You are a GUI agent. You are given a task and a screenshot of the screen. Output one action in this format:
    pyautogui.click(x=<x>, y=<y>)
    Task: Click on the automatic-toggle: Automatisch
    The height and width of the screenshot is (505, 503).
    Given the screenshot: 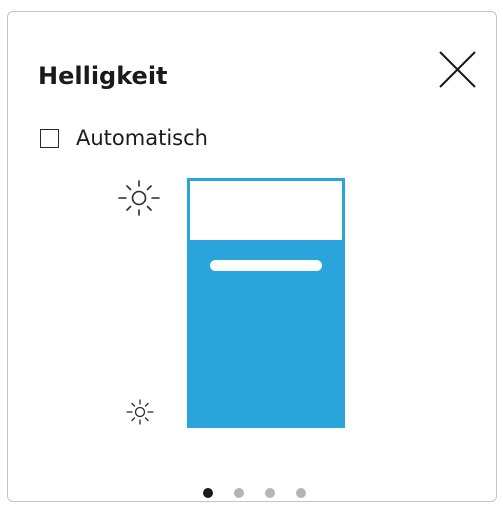 What is the action you would take?
    pyautogui.click(x=124, y=138)
    